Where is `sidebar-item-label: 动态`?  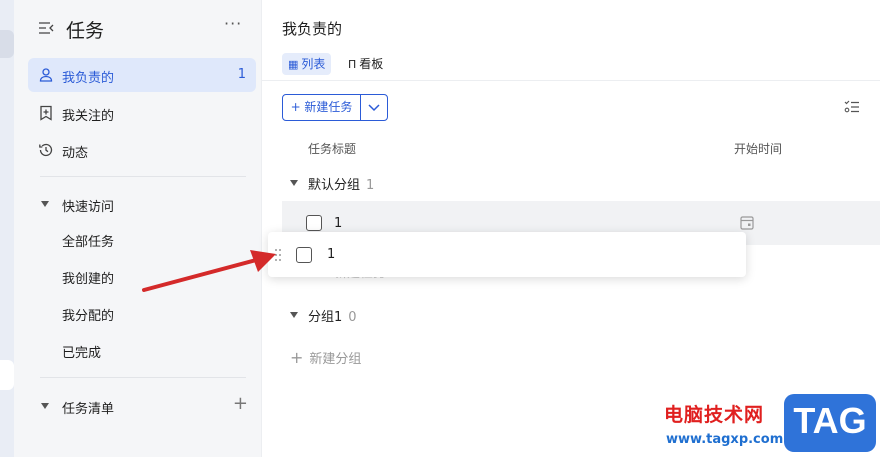
sidebar-item-label: 动态 is located at coordinates (75, 153).